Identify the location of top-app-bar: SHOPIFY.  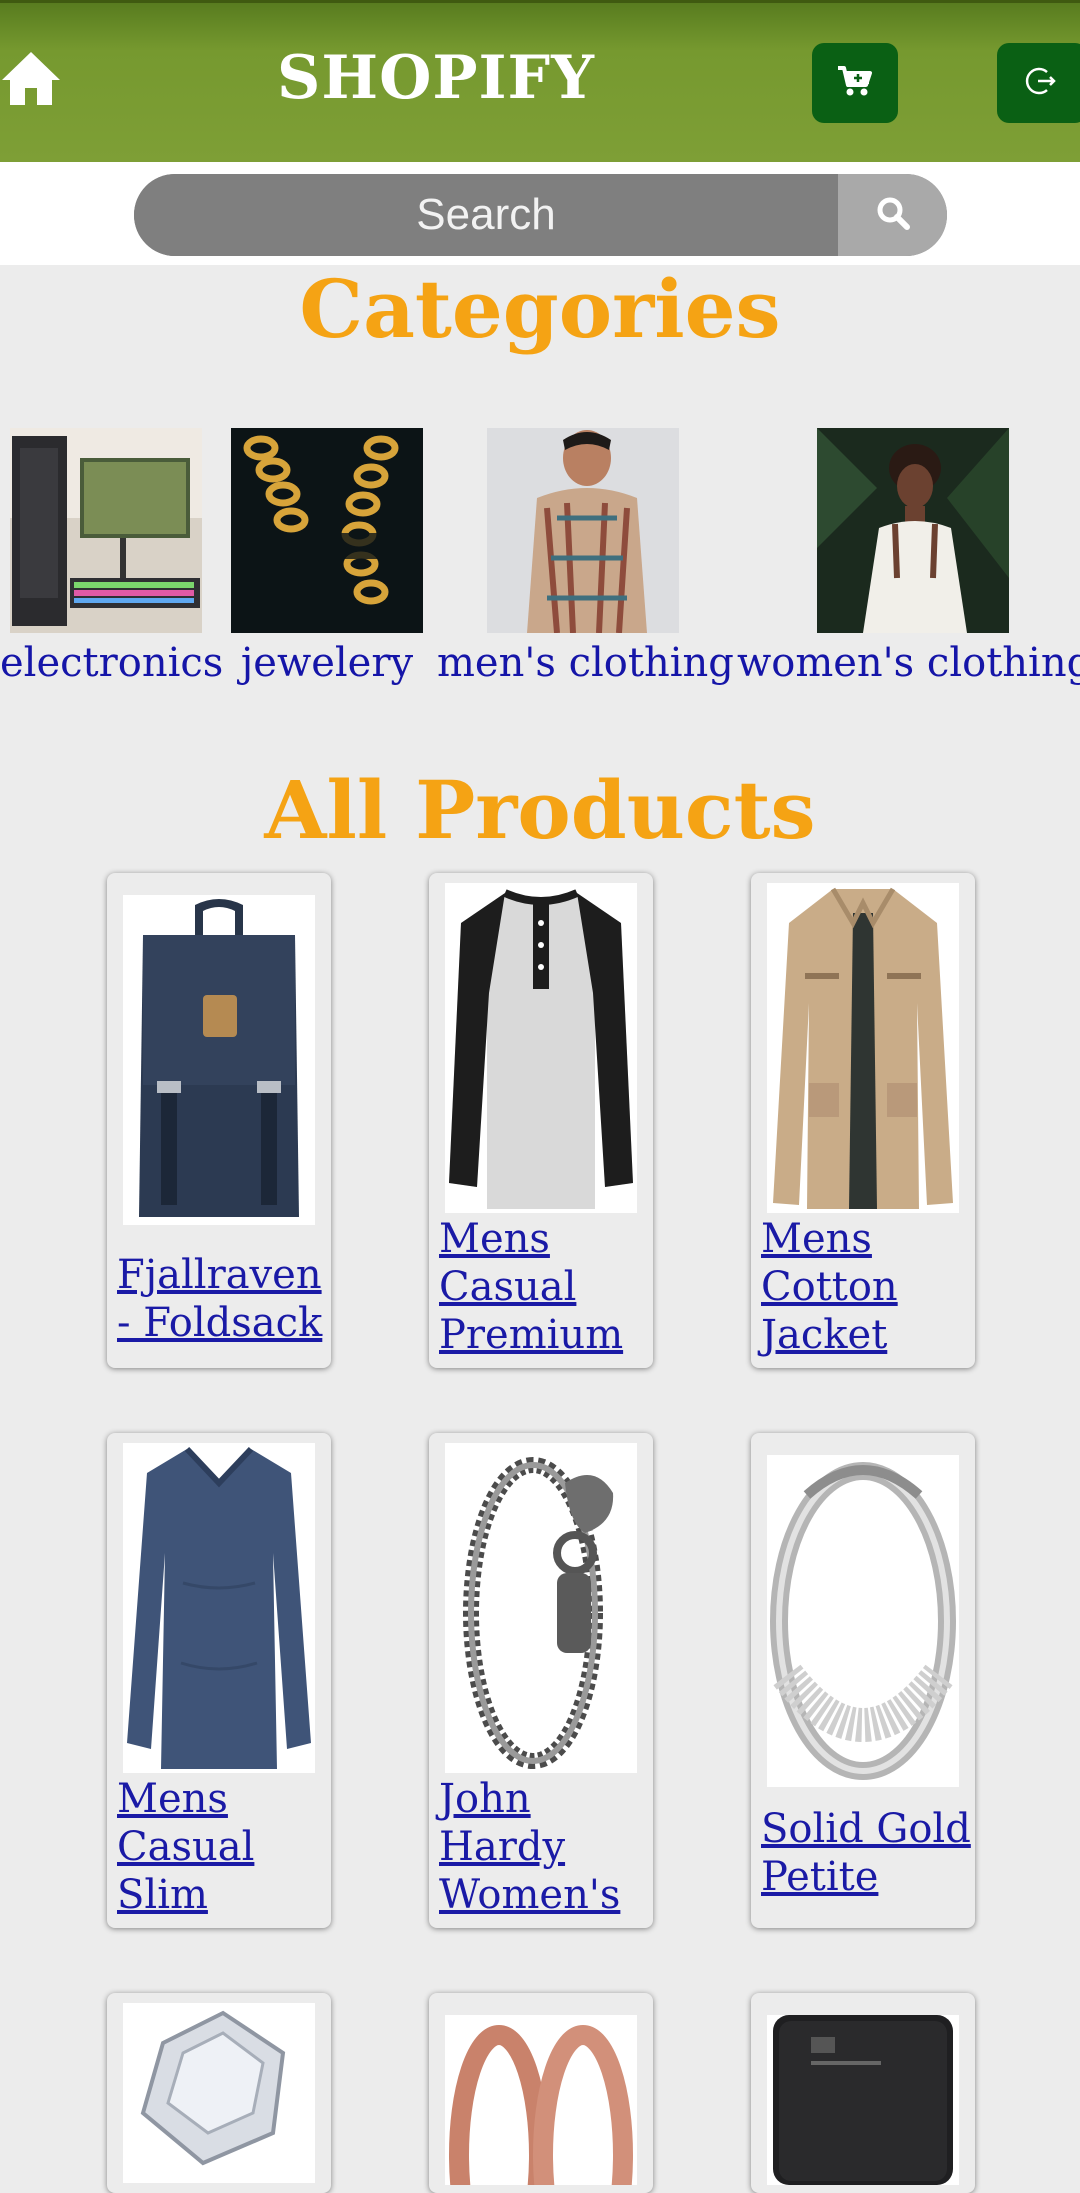
(540, 81).